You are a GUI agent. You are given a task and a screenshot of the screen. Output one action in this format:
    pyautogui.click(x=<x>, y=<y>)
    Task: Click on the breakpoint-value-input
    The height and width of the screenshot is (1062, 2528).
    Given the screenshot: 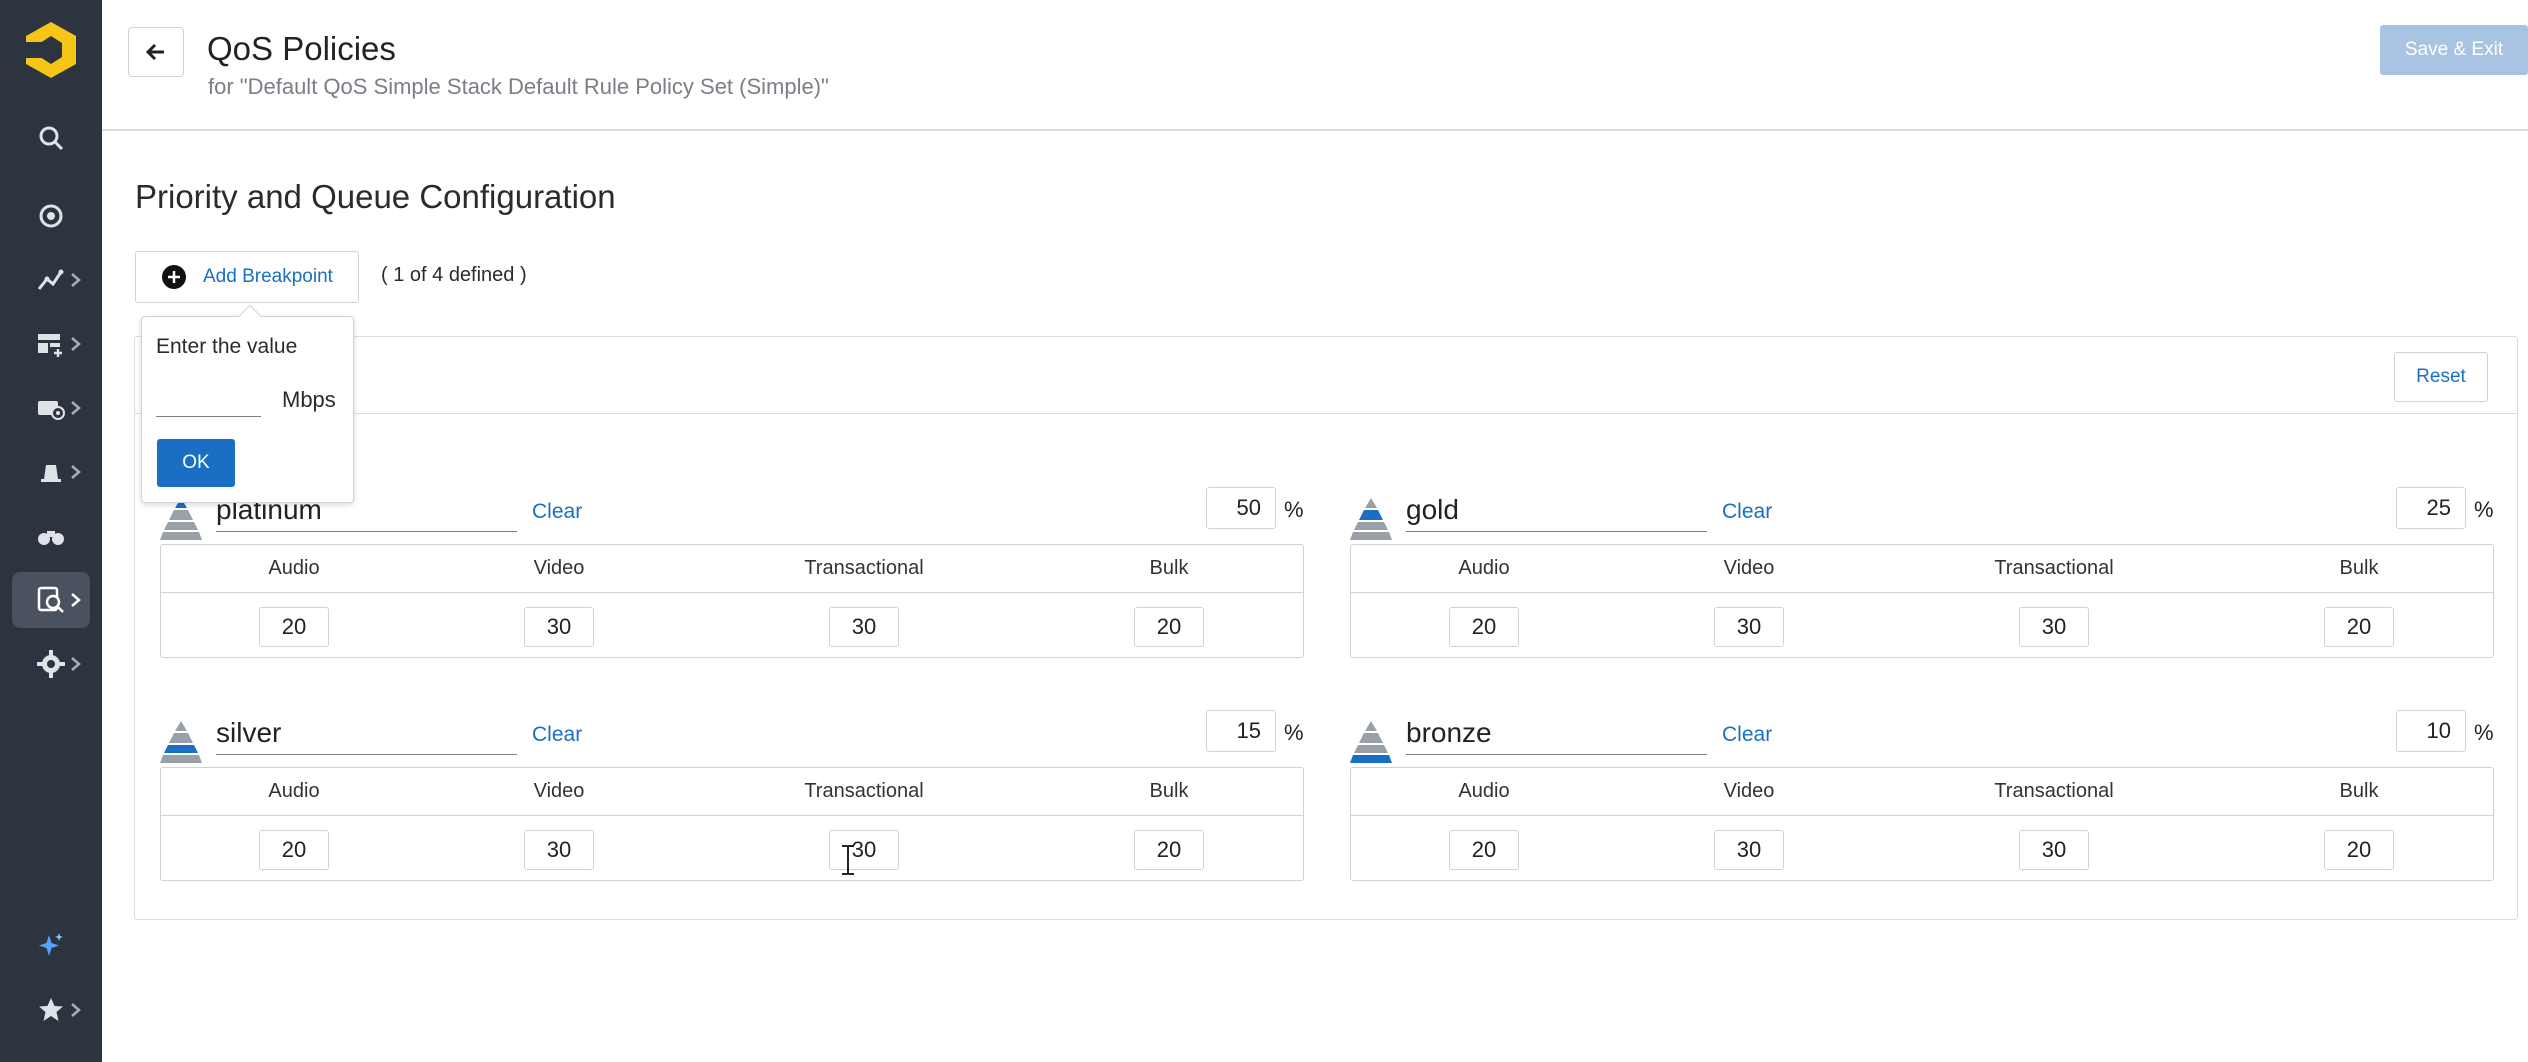 What is the action you would take?
    pyautogui.click(x=208, y=402)
    